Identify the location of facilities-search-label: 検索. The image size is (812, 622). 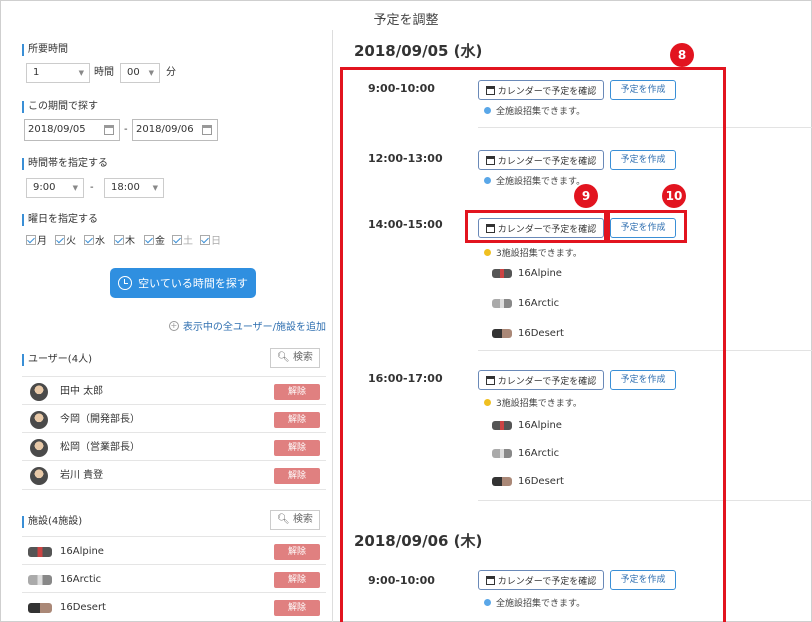
(302, 519).